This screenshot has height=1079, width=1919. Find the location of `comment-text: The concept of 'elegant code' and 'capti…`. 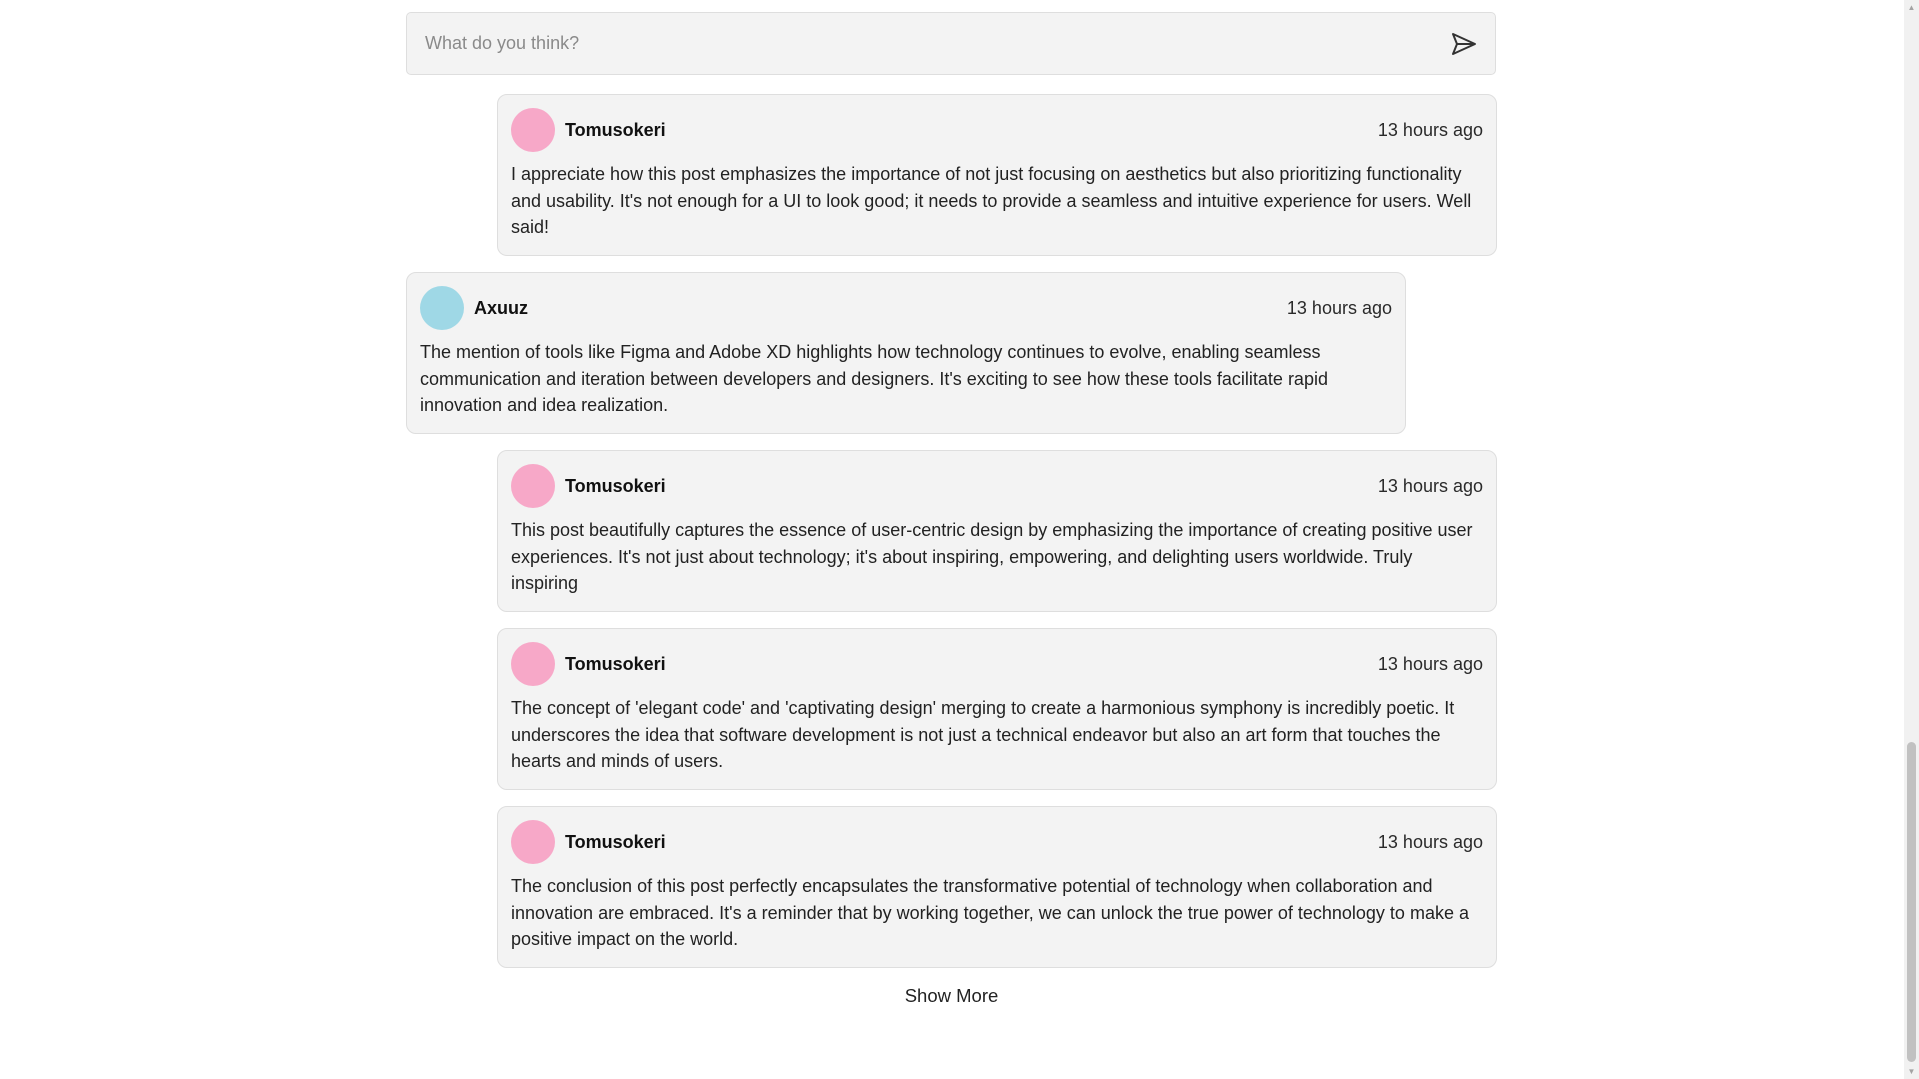

comment-text: The concept of 'elegant code' and 'capti… is located at coordinates (983, 734).